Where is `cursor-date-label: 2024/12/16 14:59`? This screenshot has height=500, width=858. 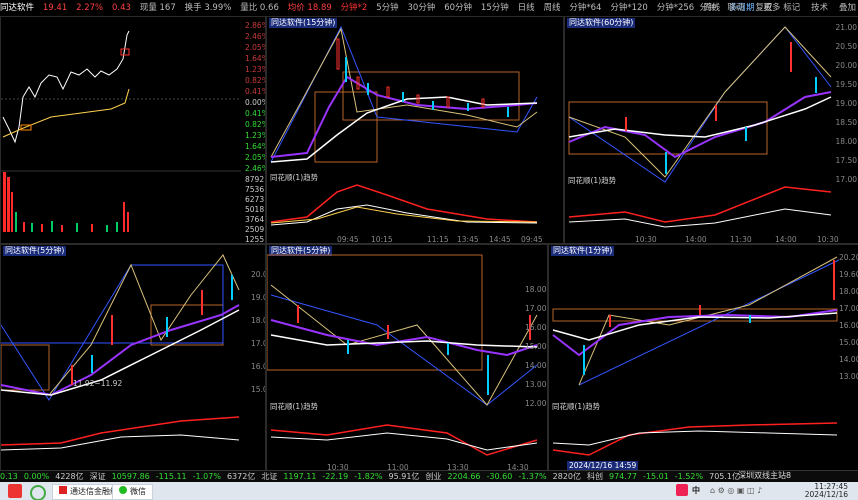
cursor-date-label: 2024/12/16 14:59 is located at coordinates (603, 465).